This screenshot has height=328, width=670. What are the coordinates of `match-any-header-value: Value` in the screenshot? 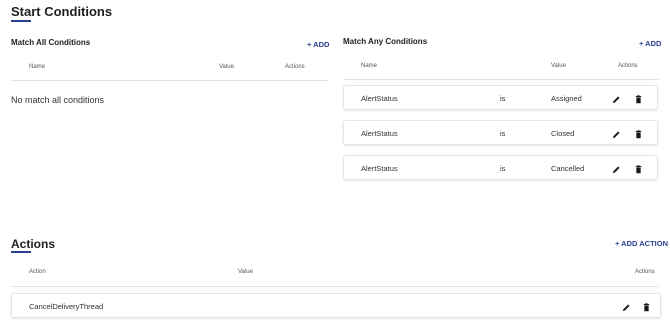 It's located at (558, 66).